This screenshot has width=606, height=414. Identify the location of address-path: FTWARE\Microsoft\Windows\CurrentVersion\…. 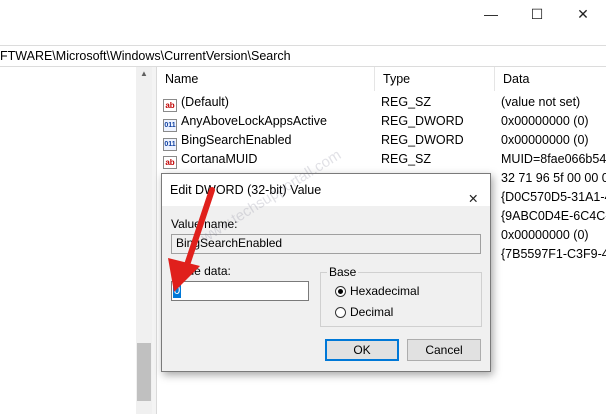
(145, 56).